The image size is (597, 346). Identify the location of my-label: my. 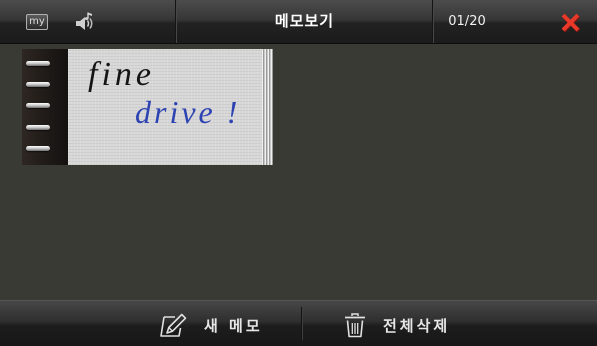
(37, 21).